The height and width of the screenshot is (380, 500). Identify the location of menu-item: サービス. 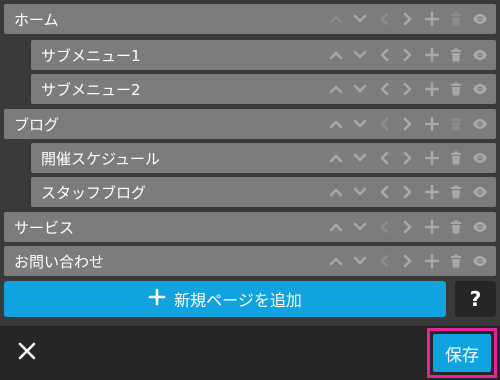
(250, 227).